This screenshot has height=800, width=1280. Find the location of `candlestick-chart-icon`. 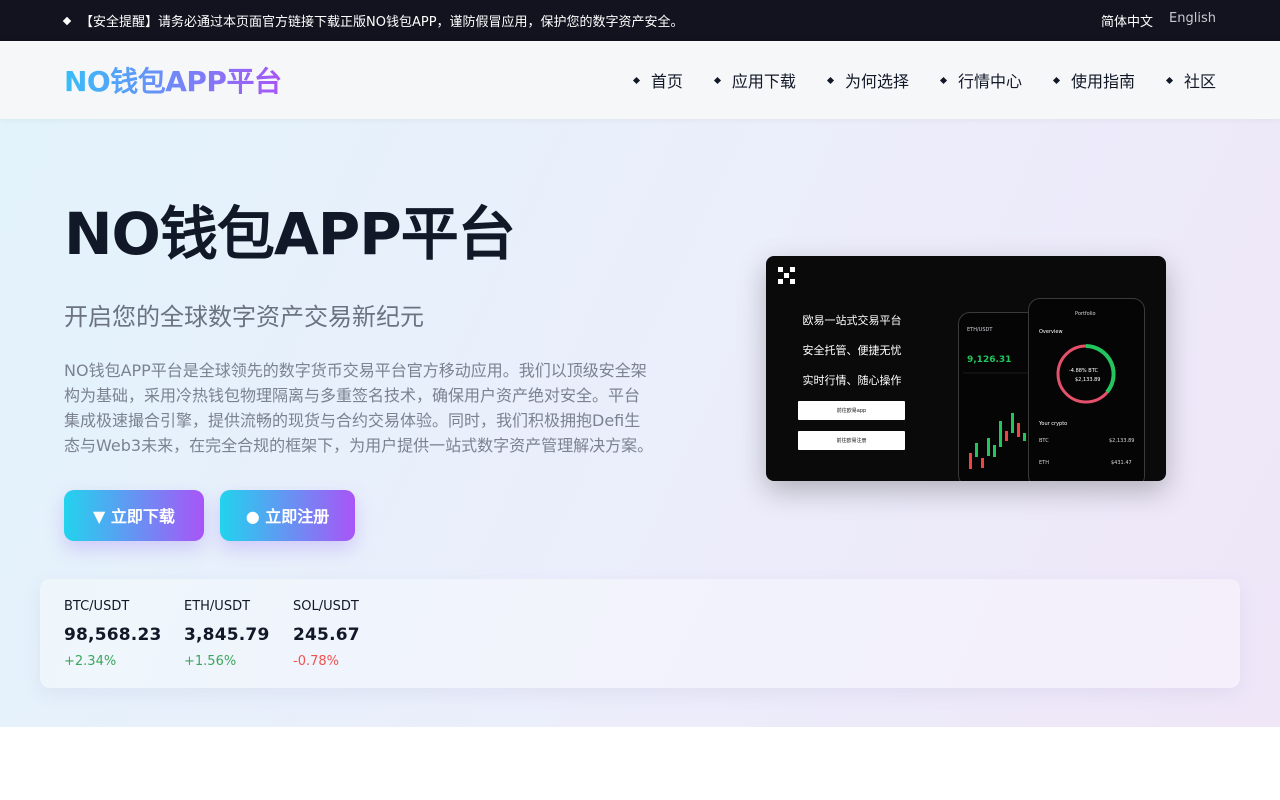

candlestick-chart-icon is located at coordinates (999, 420).